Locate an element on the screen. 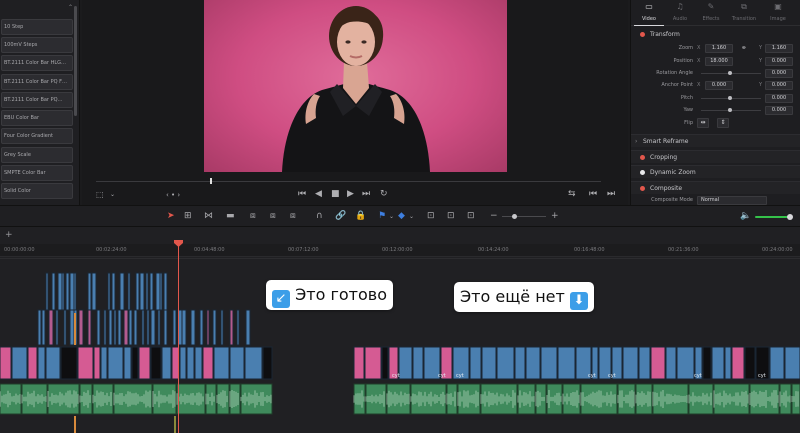  zoom-y-field: 1.160 is located at coordinates (779, 48).